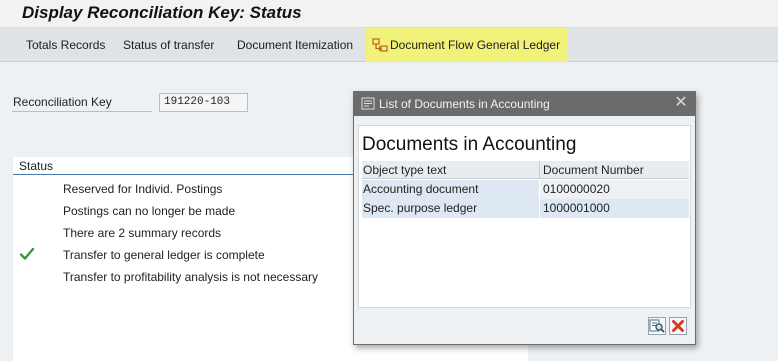 Image resolution: width=778 pixels, height=361 pixels. Describe the element at coordinates (368, 103) in the screenshot. I see `list-icon` at that location.